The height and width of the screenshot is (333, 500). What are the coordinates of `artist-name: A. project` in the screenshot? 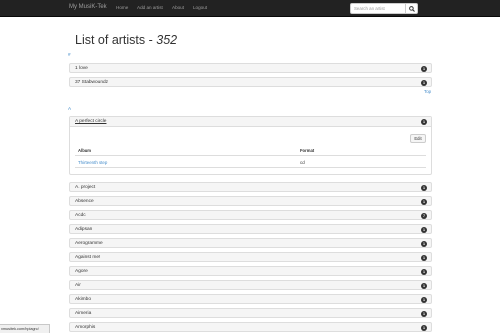 It's located at (85, 187).